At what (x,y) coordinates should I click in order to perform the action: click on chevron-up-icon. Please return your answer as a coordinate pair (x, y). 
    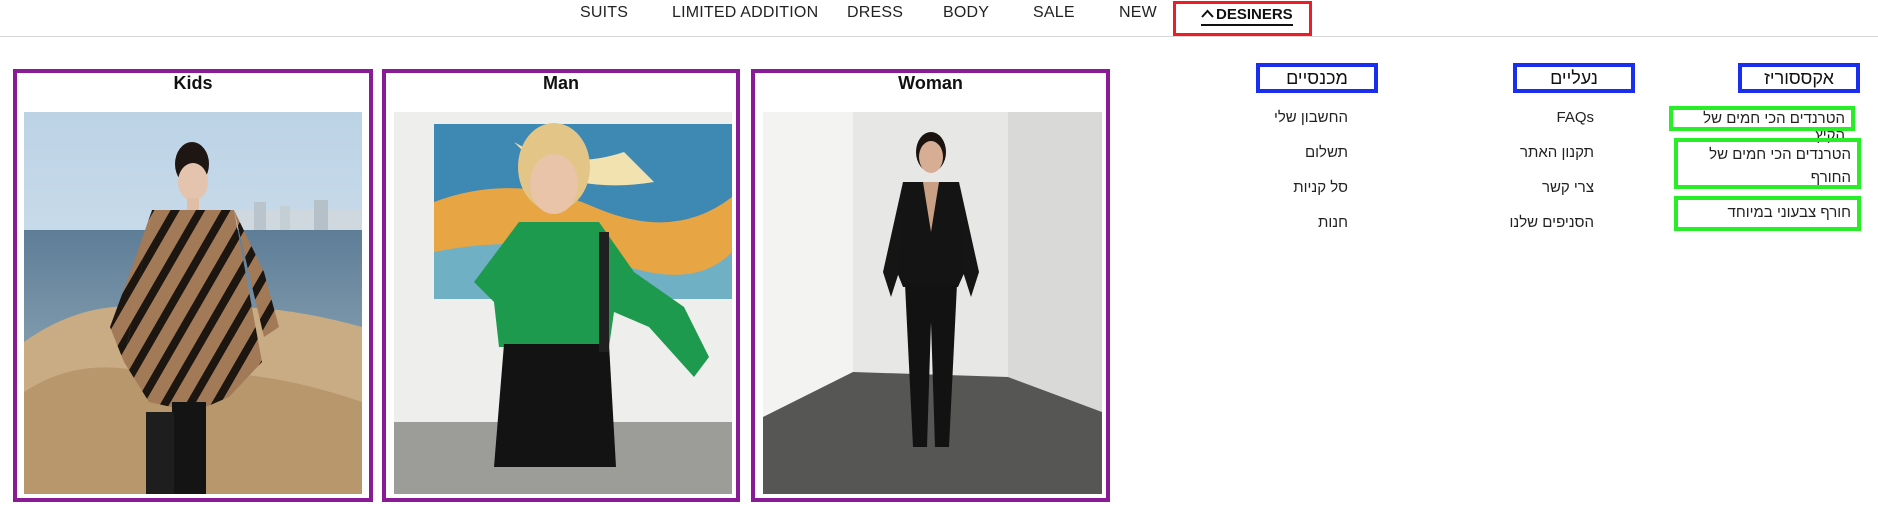
    Looking at the image, I should click on (1207, 13).